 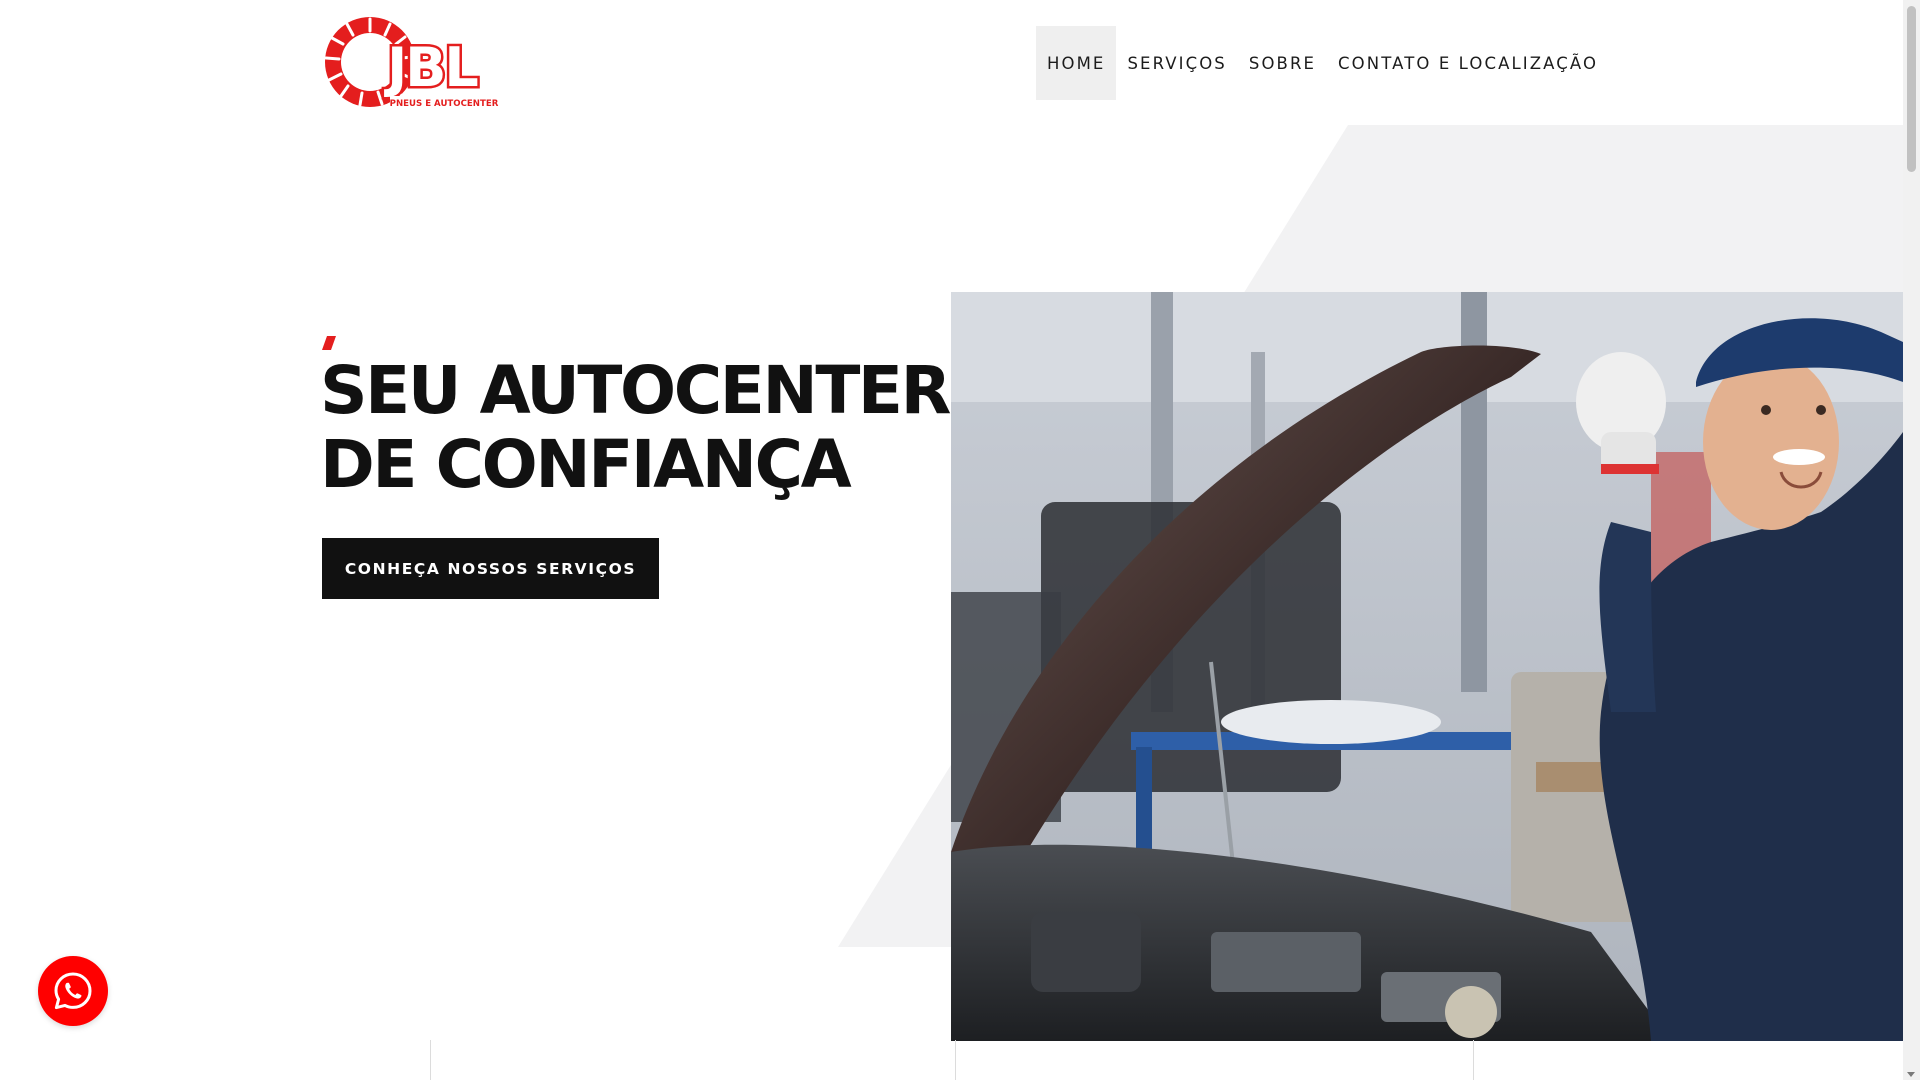 I want to click on accent-mark-icon, so click(x=329, y=343).